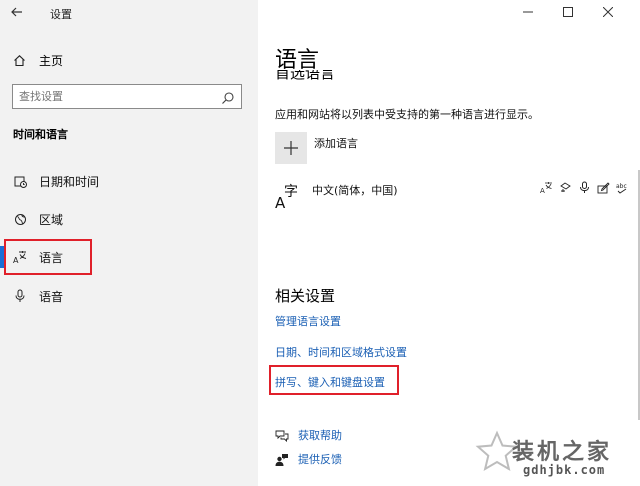  I want to click on feedback-icon, so click(282, 459).